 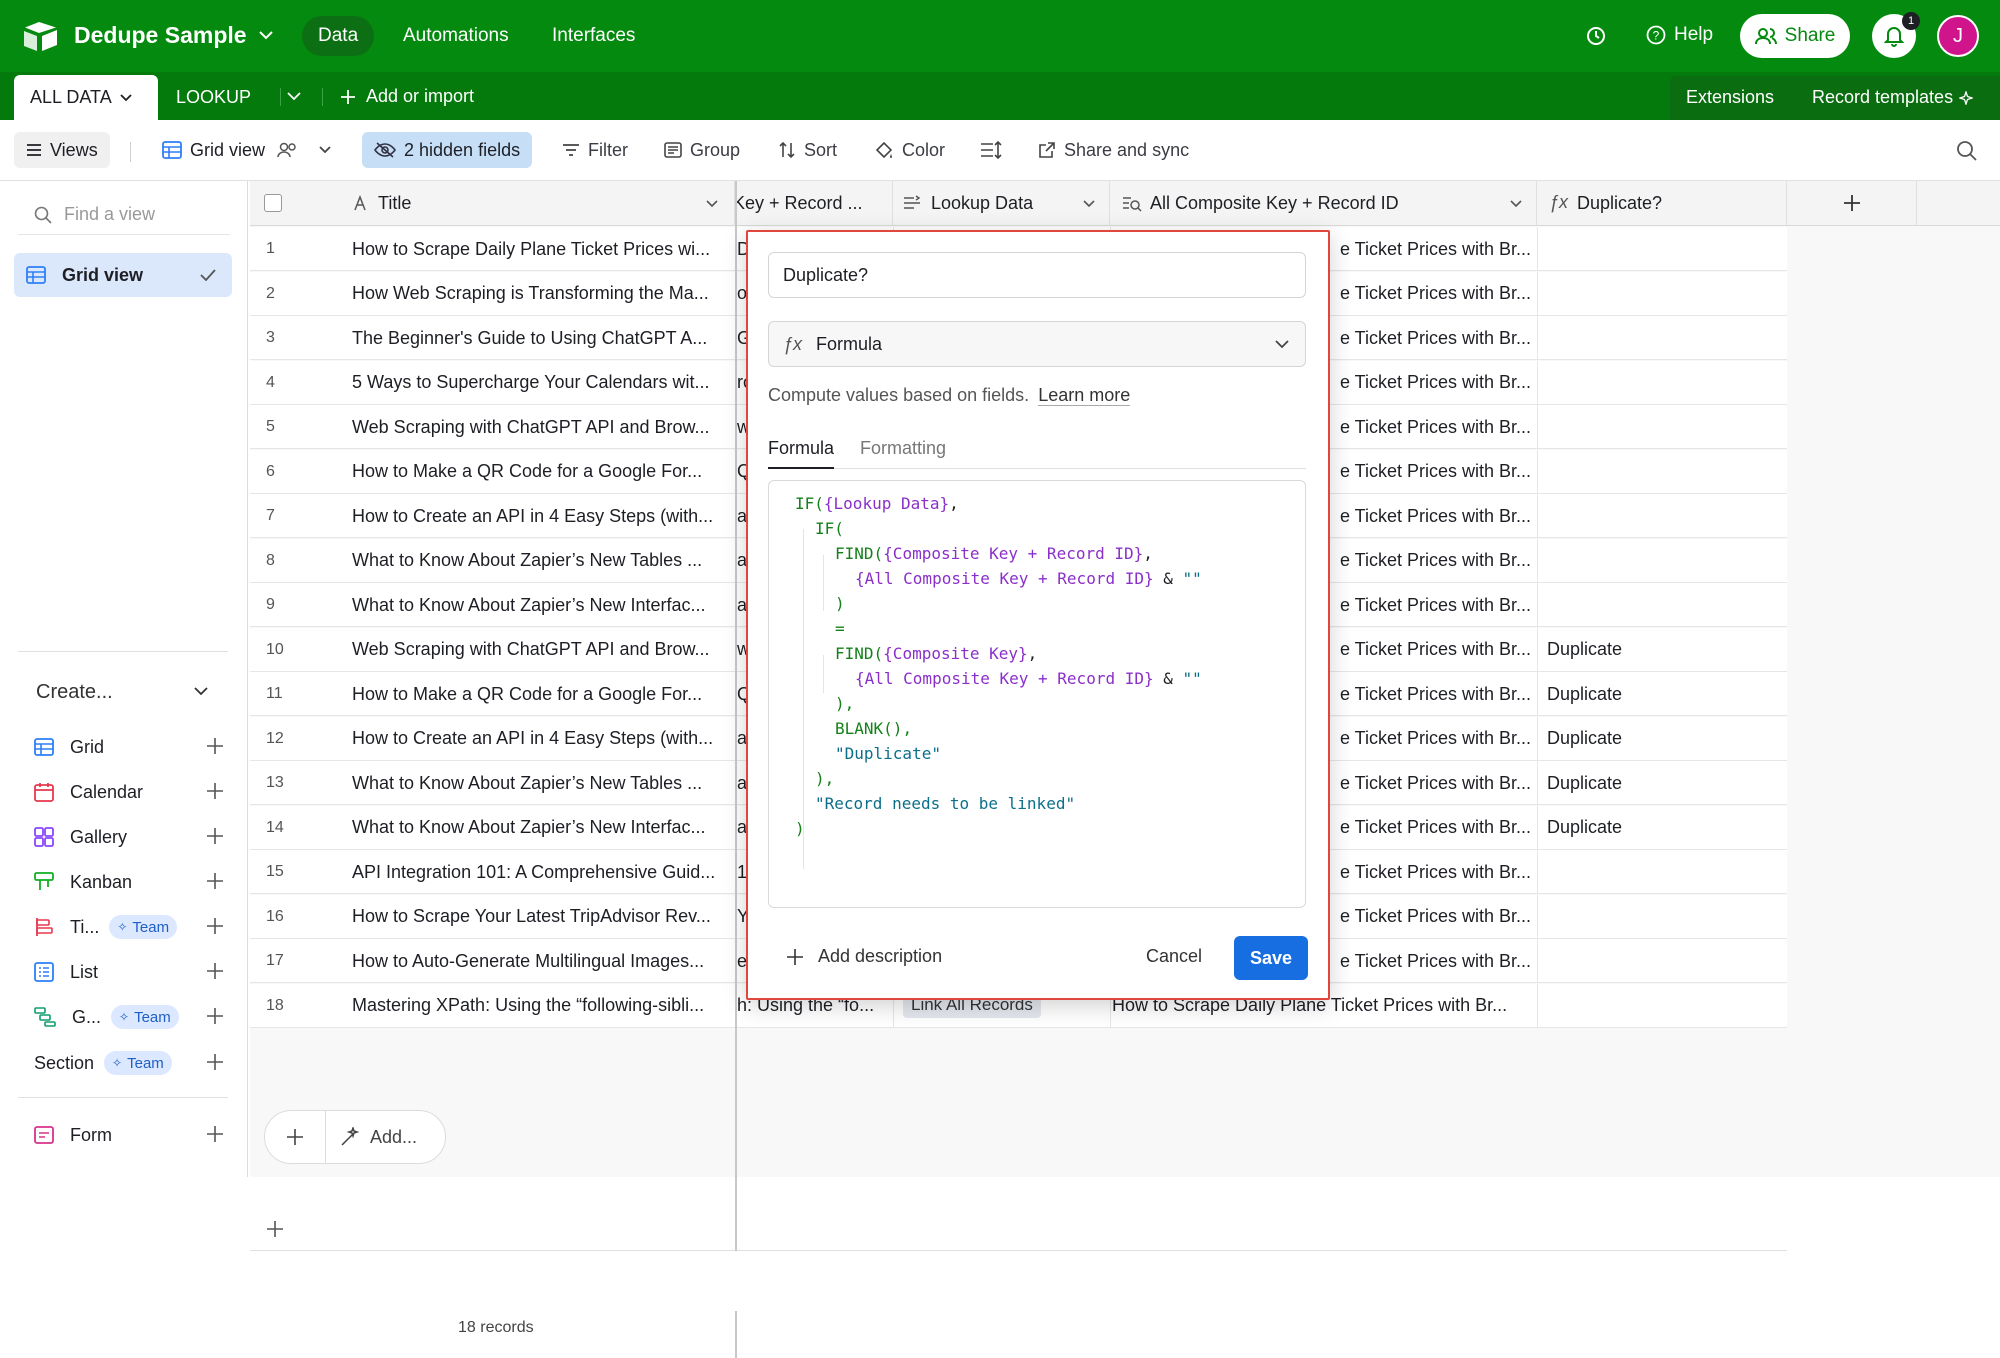 What do you see at coordinates (250, 150) in the screenshot?
I see `grid-view-switcher: Grid view` at bounding box center [250, 150].